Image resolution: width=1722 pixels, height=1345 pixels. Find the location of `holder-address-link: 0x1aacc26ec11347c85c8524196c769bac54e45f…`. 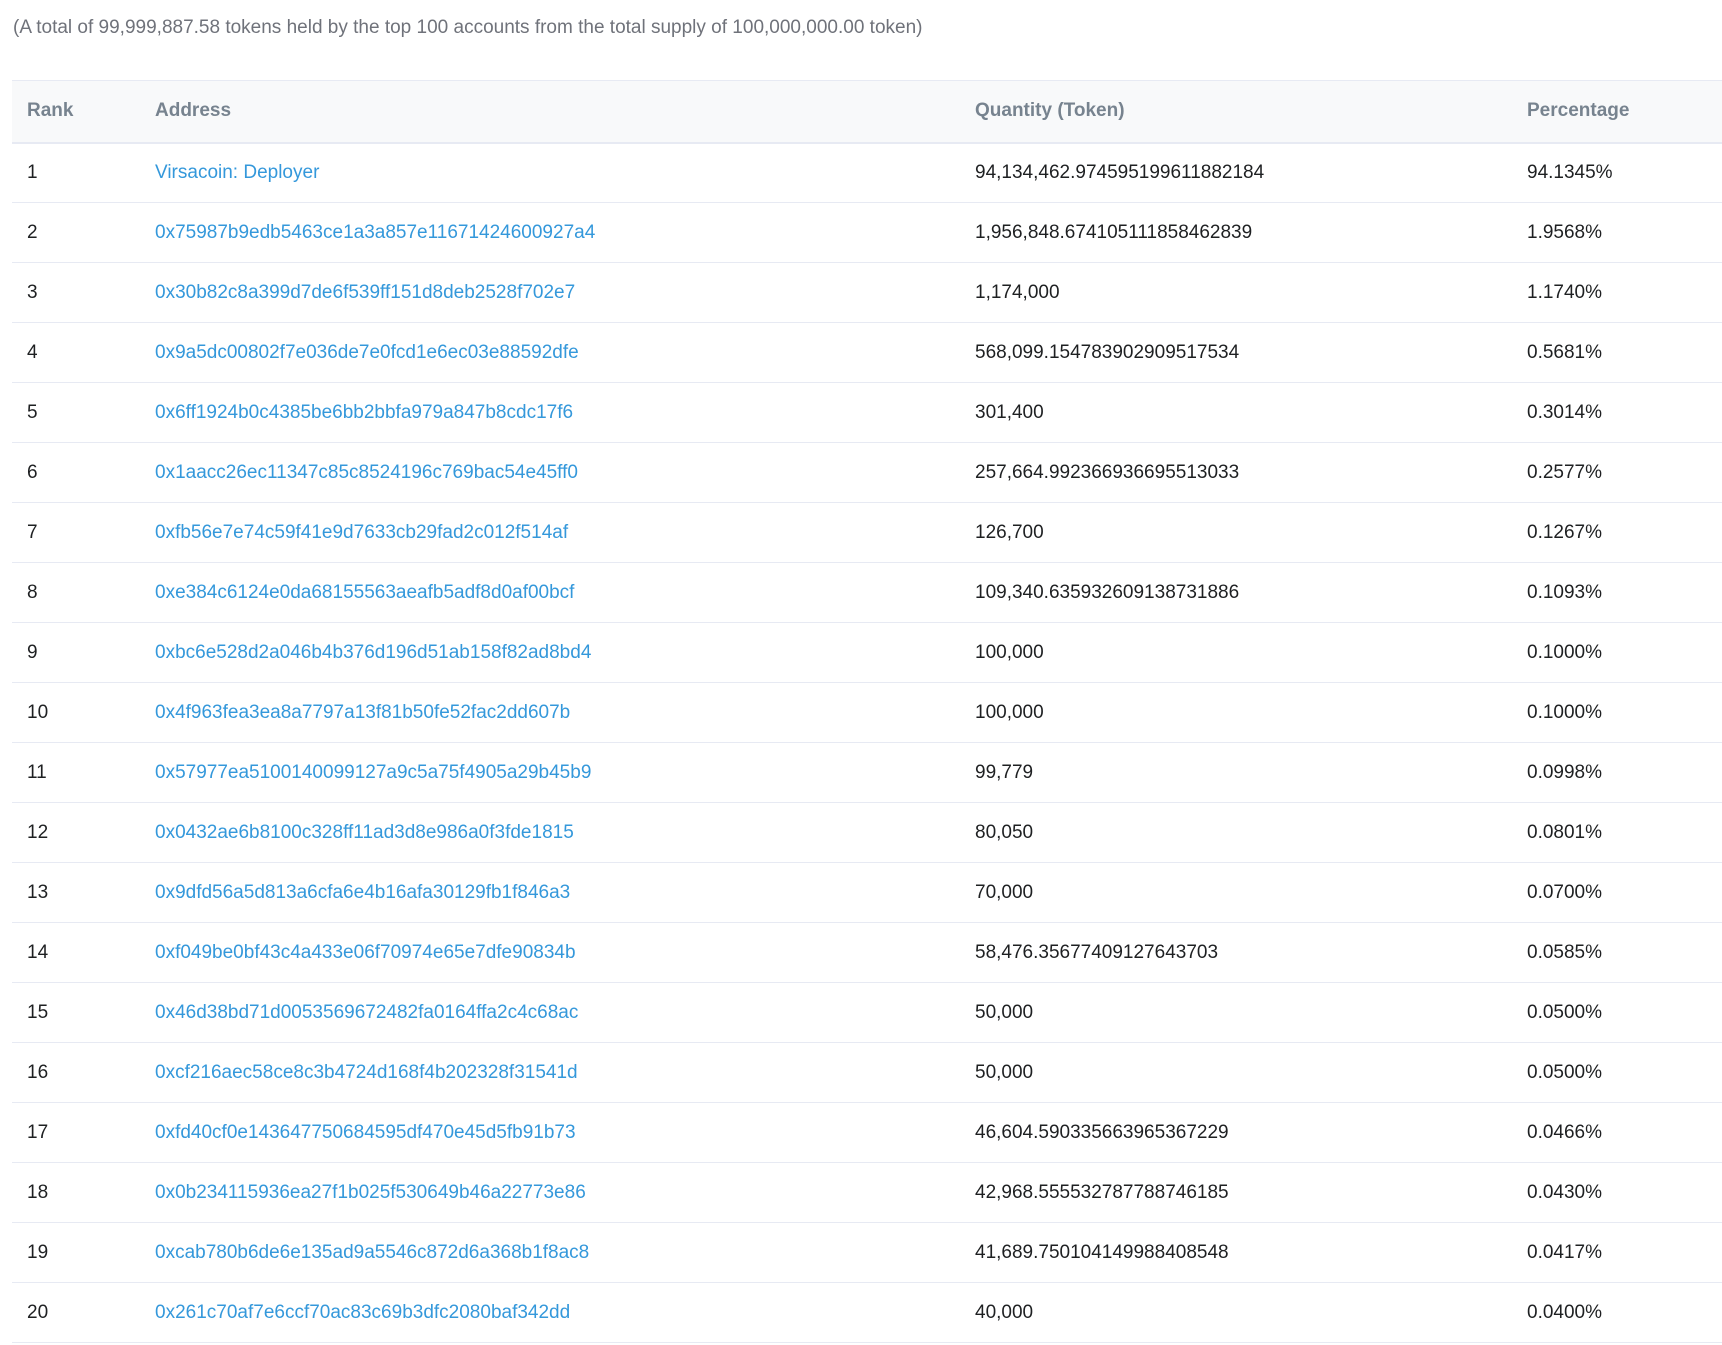

holder-address-link: 0x1aacc26ec11347c85c8524196c769bac54e45f… is located at coordinates (366, 472).